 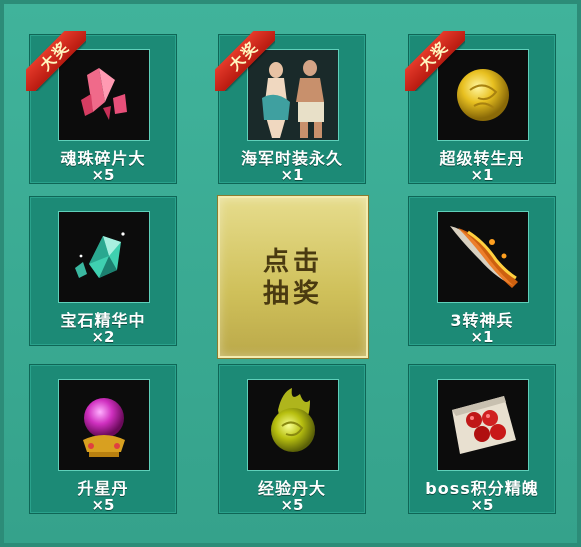 I want to click on prize-cell-3: 大奖 超级转生丹 ×1, so click(x=480, y=107).